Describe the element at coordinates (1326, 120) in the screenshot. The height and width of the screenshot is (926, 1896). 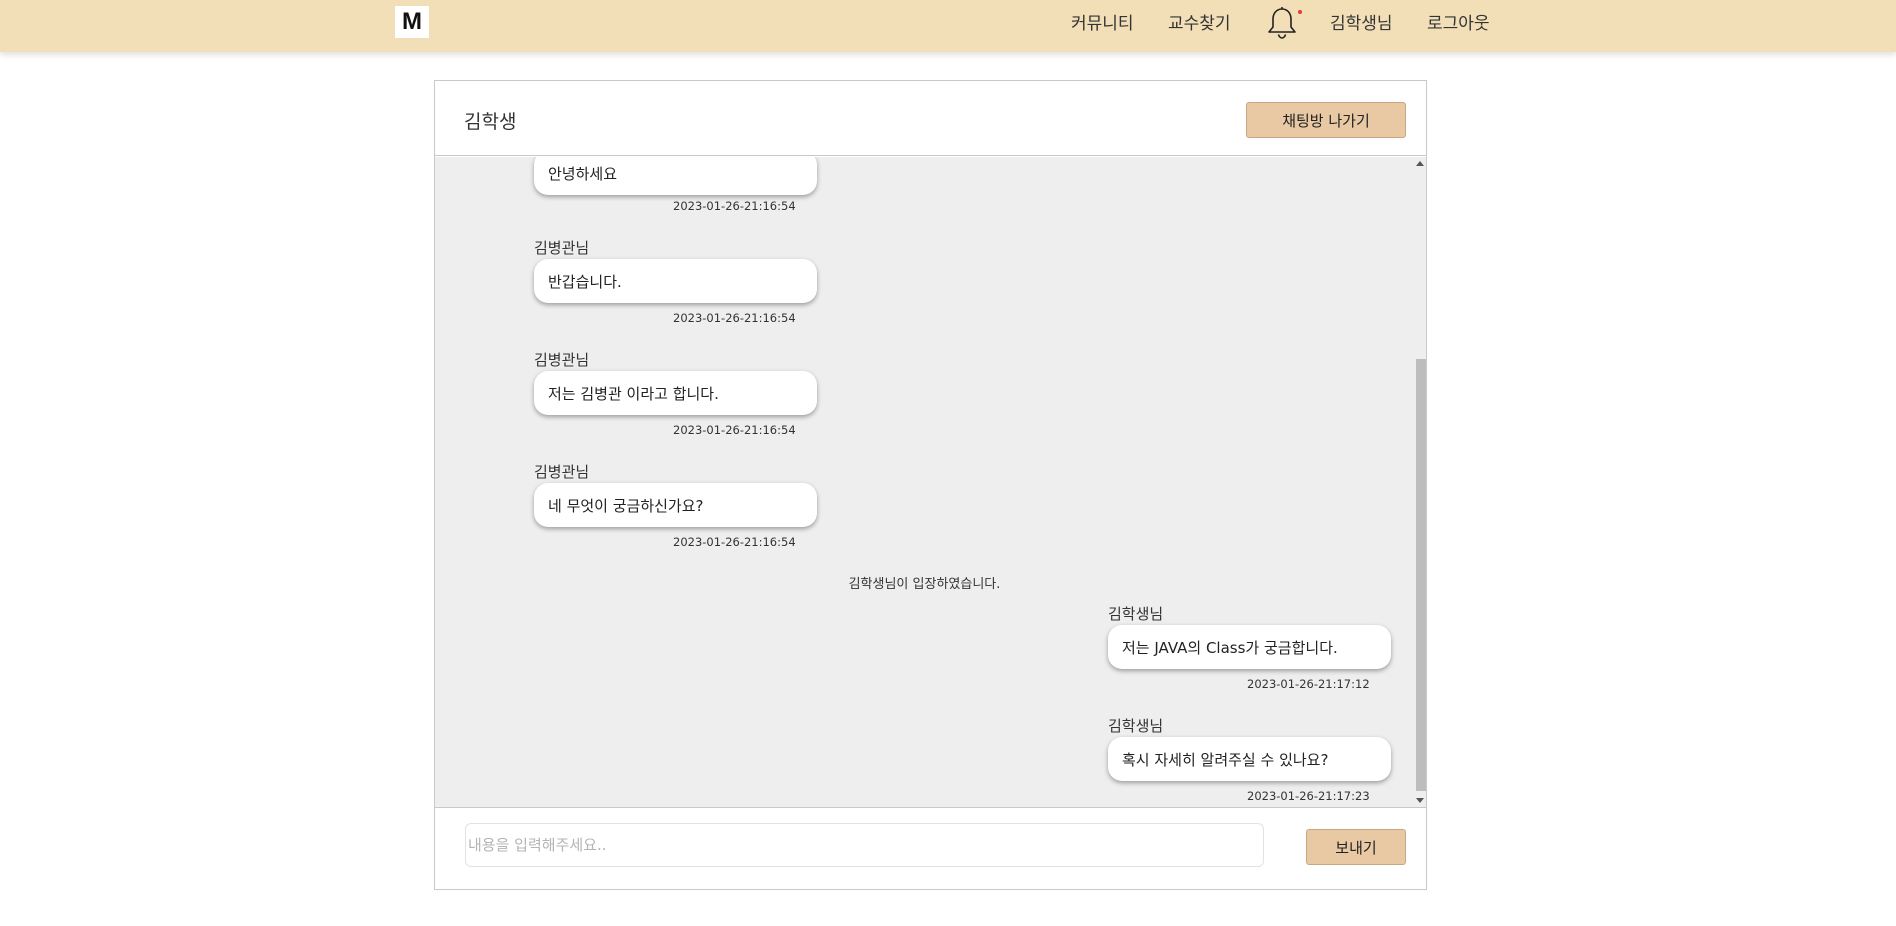
I see `leave-chat-button: 채팅방 나가기` at that location.